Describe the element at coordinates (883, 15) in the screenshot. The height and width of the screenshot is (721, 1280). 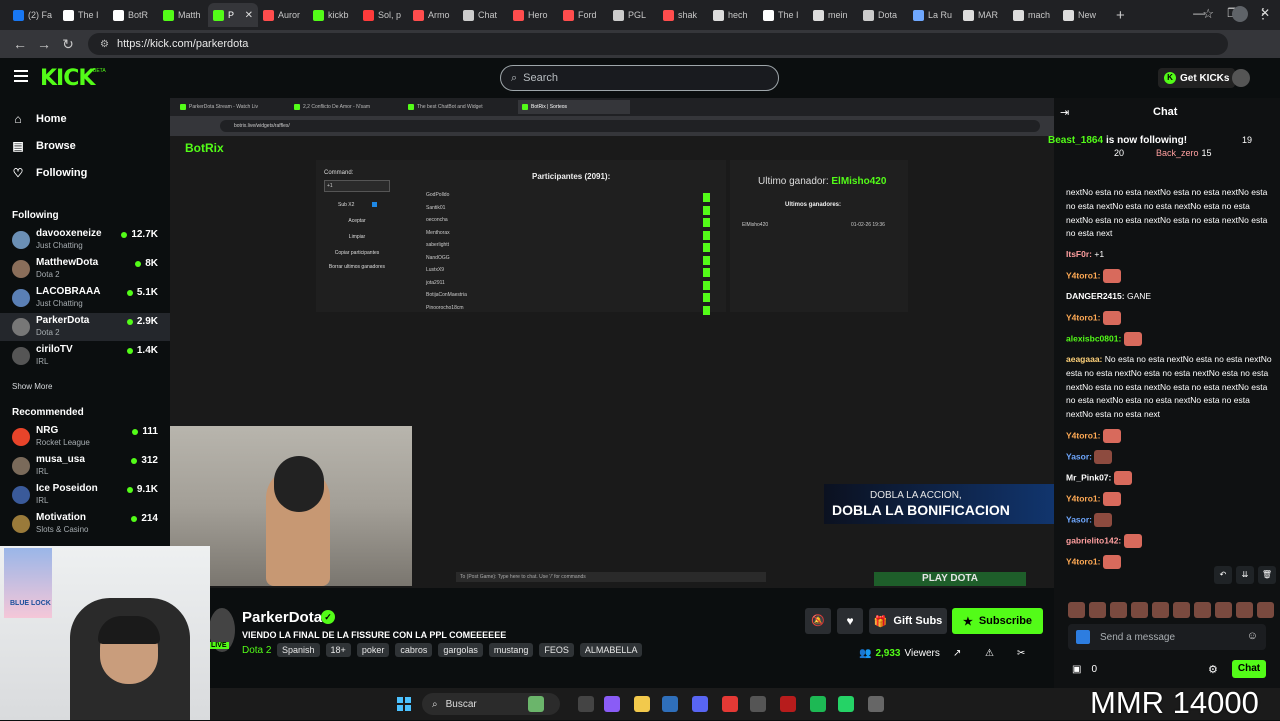
I see `browser-tab: Dota` at that location.